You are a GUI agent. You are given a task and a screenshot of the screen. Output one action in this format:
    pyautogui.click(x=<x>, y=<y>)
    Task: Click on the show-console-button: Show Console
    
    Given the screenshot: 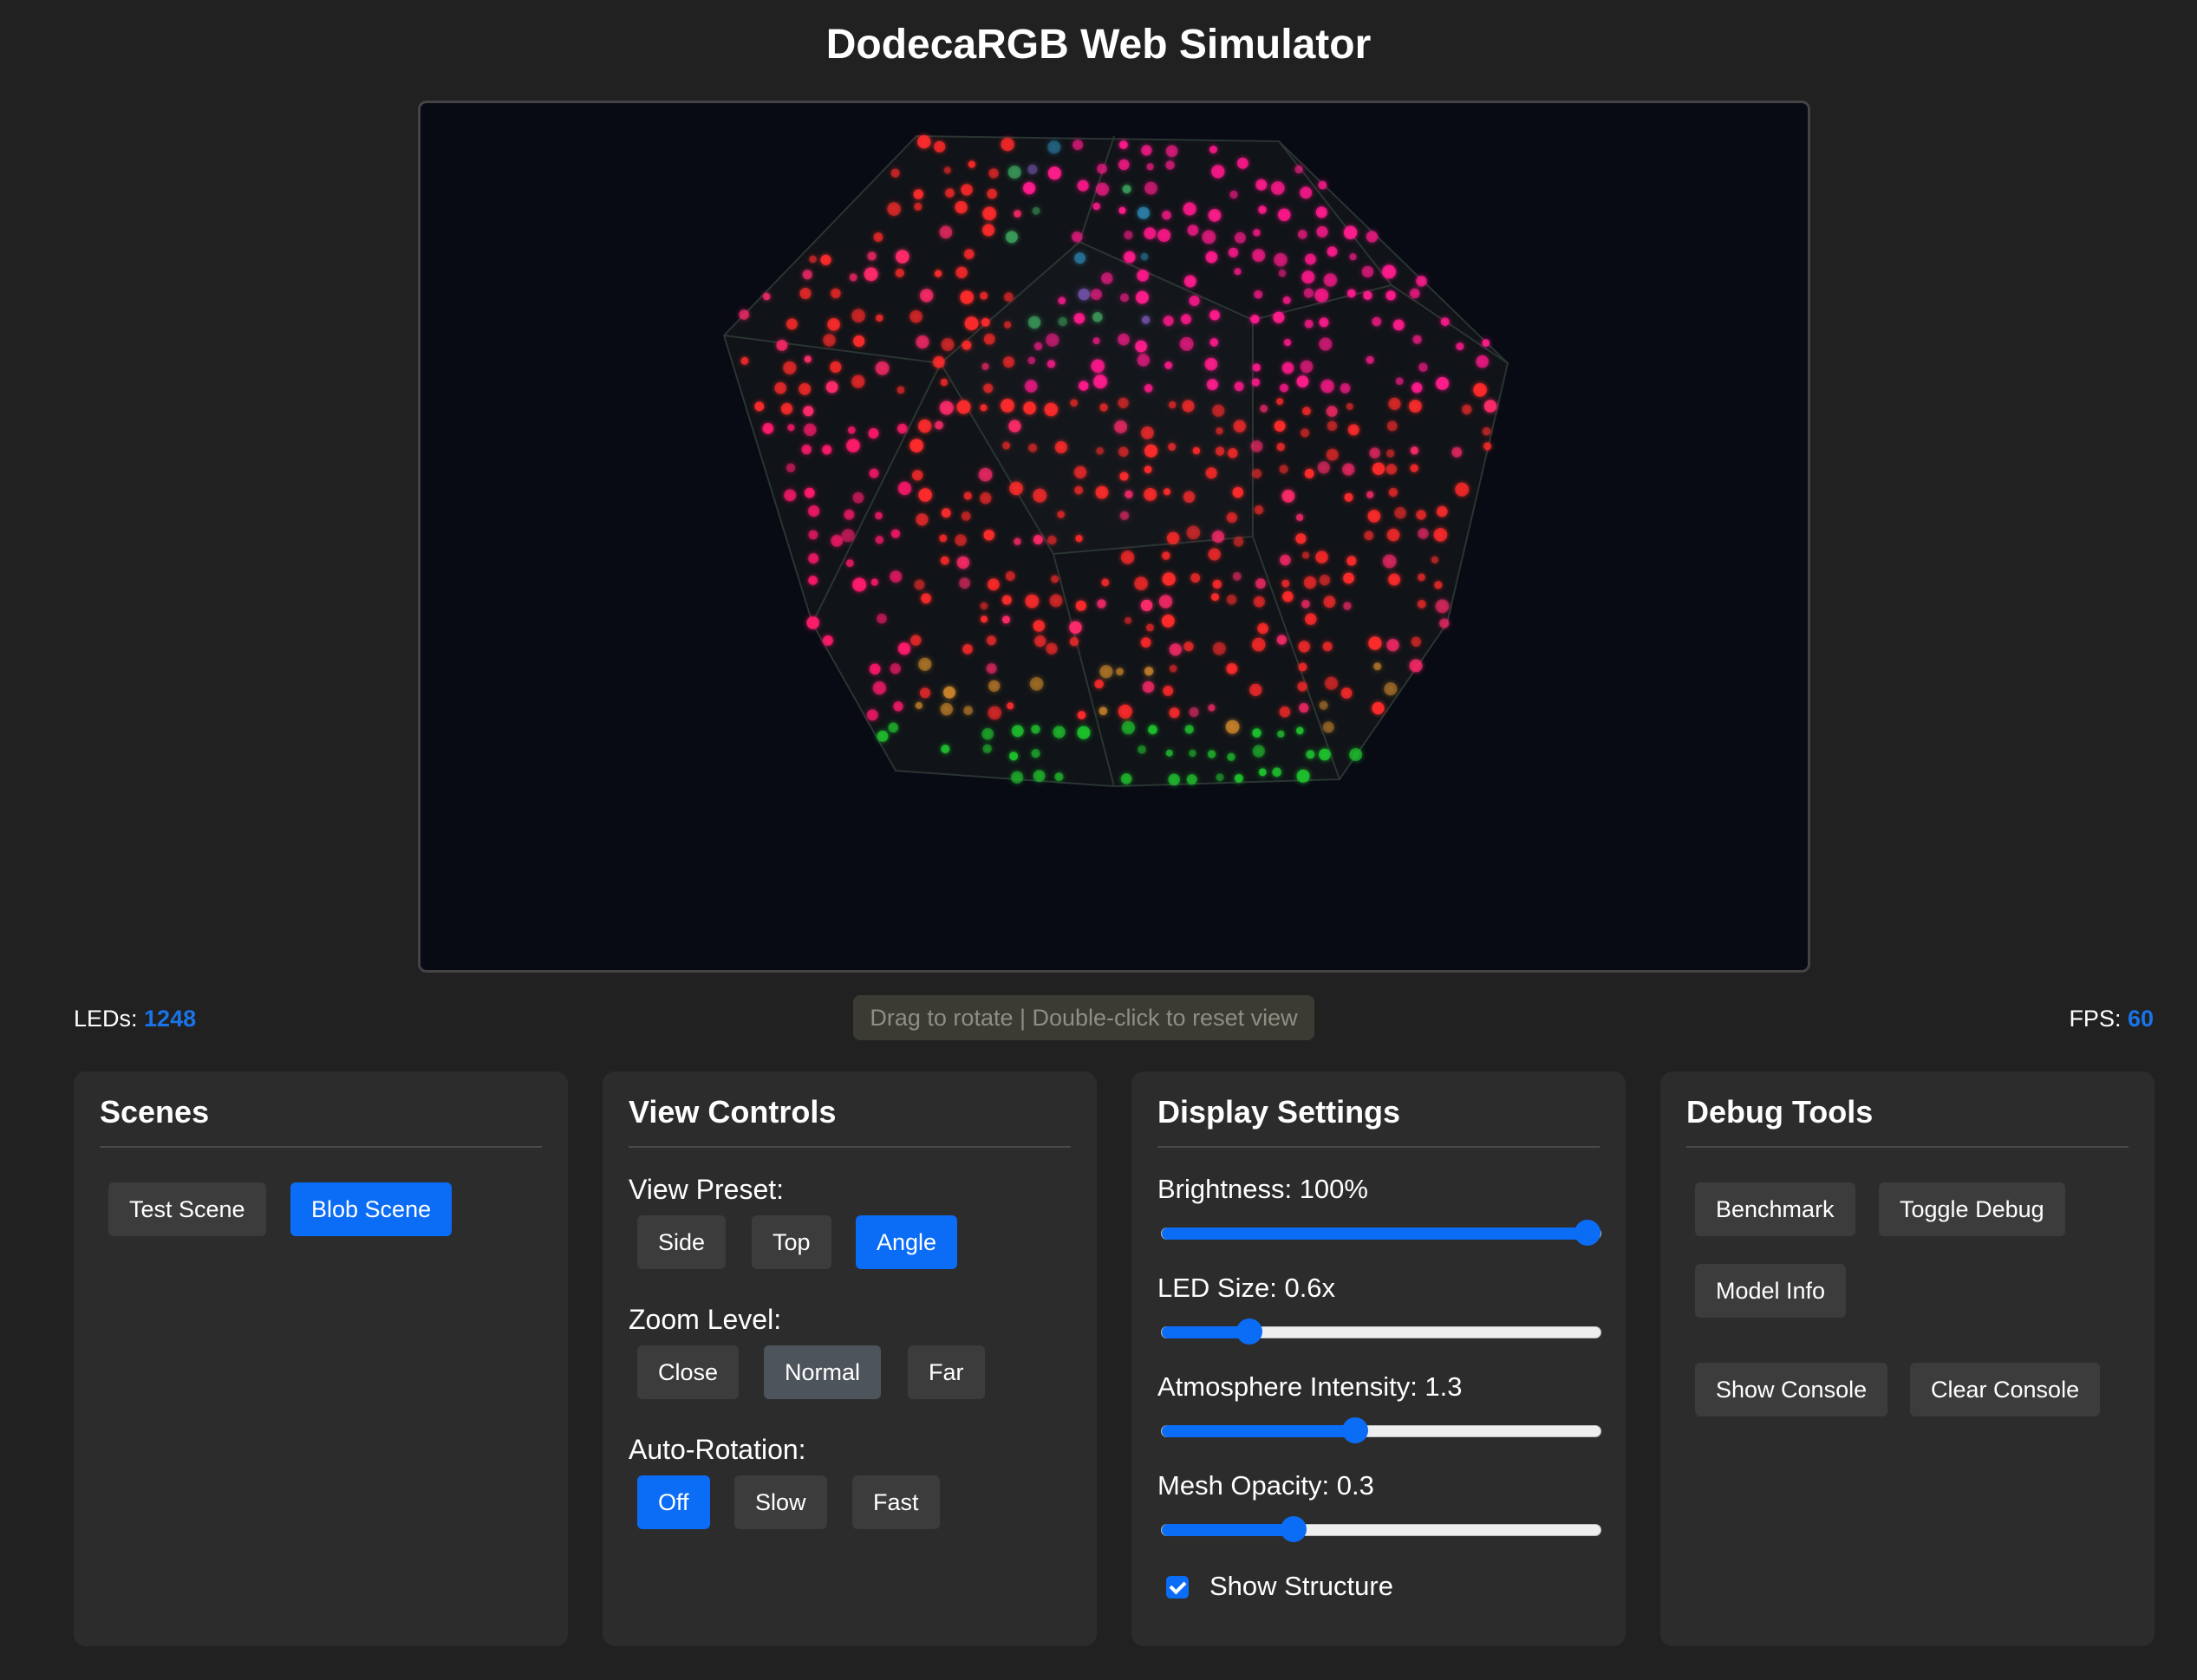 What is the action you would take?
    pyautogui.click(x=1792, y=1389)
    